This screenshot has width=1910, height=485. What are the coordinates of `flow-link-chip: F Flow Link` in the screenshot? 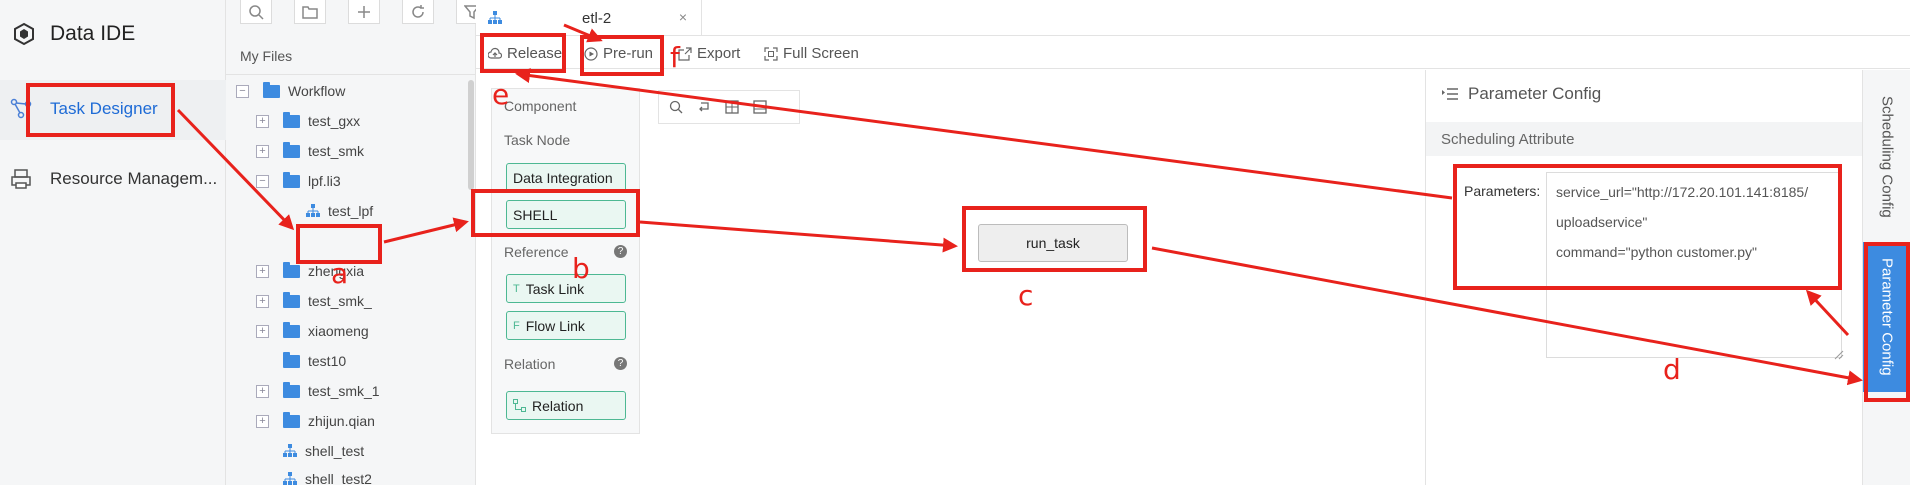 It's located at (566, 325).